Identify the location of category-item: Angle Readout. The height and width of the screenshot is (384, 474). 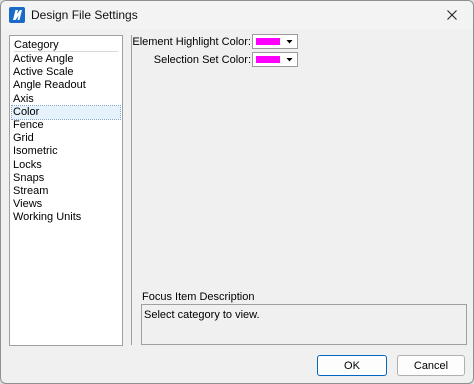
(66, 85).